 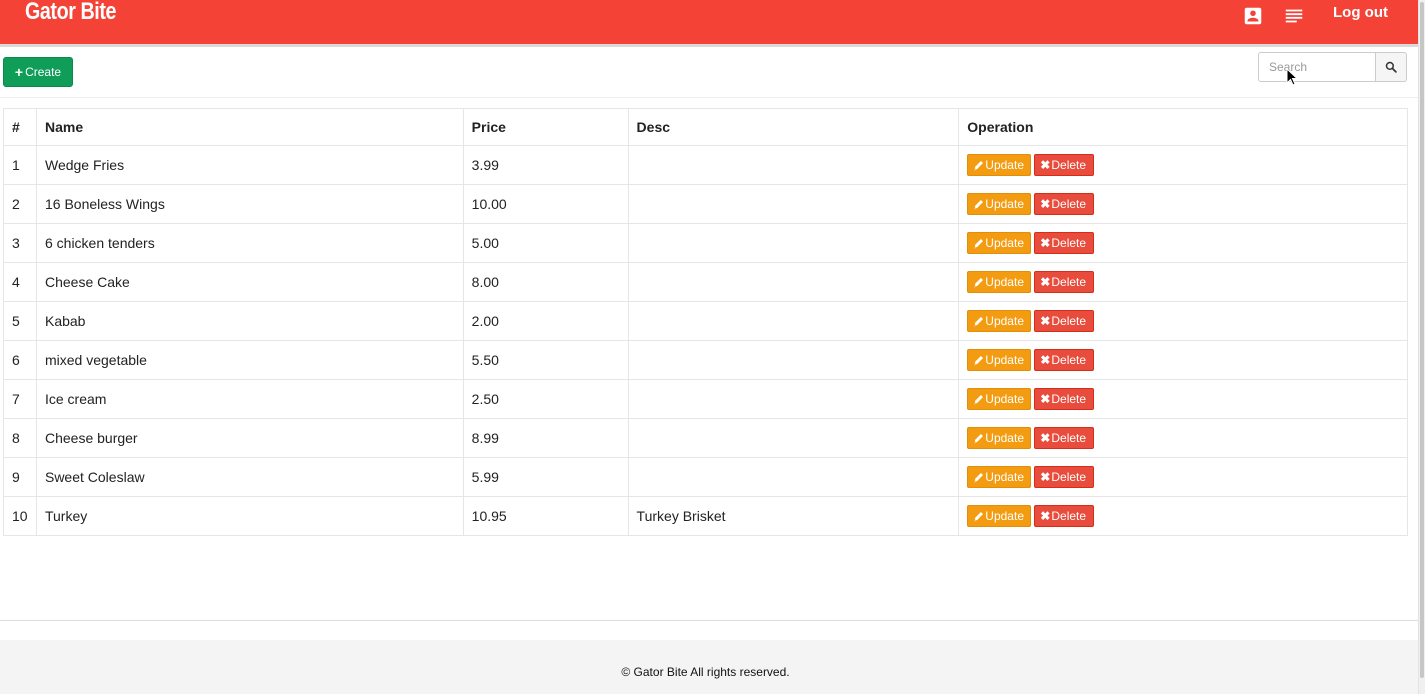 I want to click on table-row: 10 Turkey 10.95 Turkey Brisket Update ✖ Delete, so click(x=705, y=516).